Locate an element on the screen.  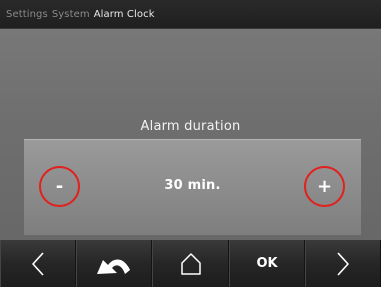
ok-button: OK is located at coordinates (267, 263).